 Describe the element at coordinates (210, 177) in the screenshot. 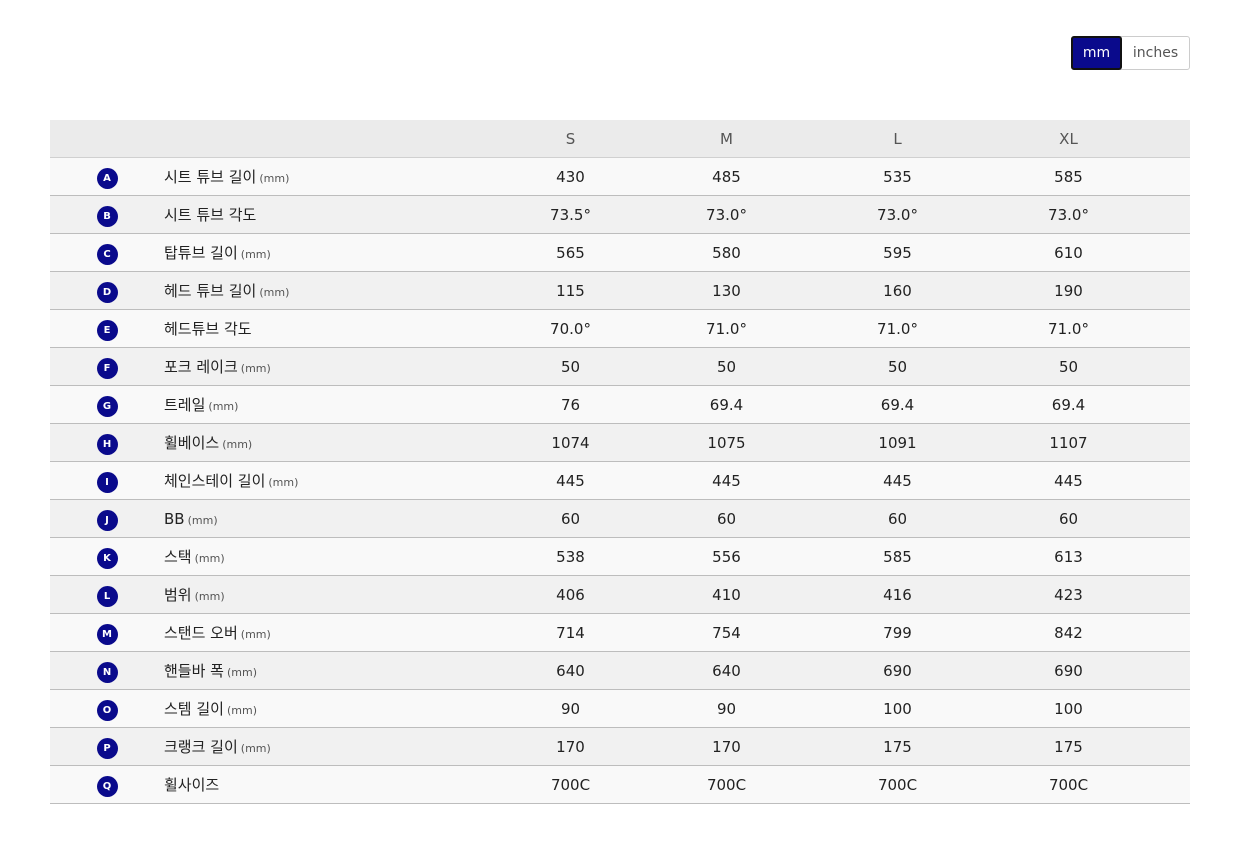

I see `measurement-label: 시트 튜브 길이` at that location.